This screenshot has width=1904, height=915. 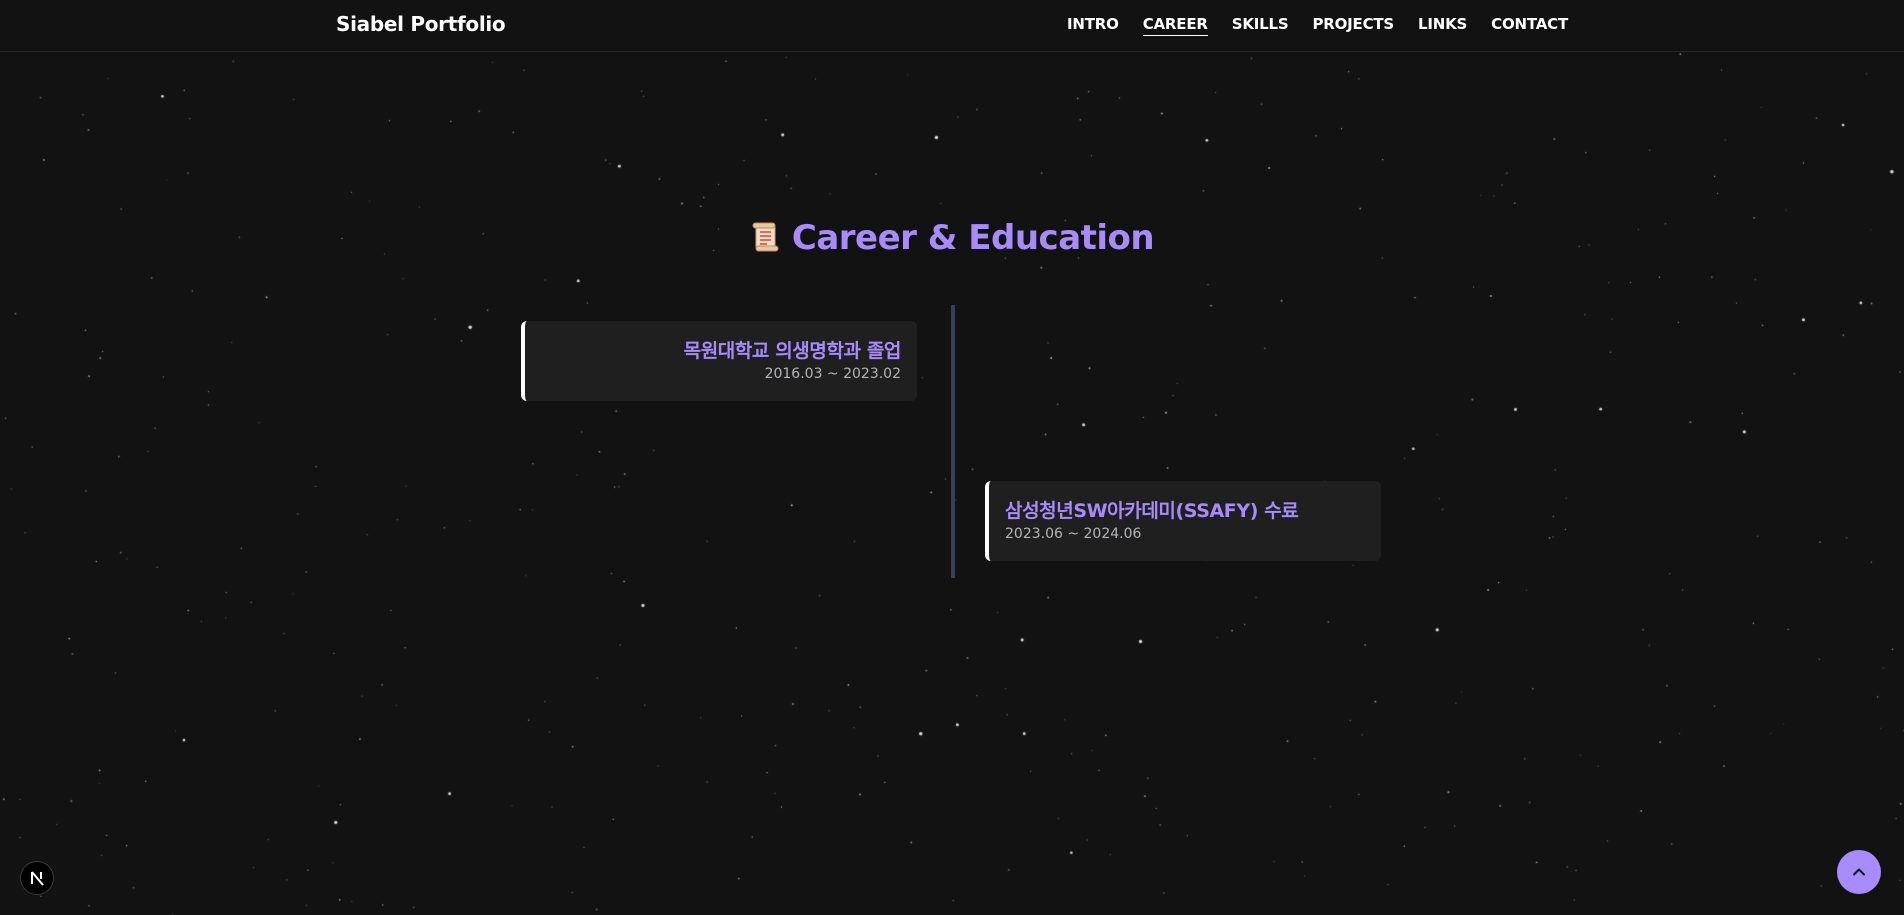 I want to click on nextjs-logo-icon, so click(x=37, y=878).